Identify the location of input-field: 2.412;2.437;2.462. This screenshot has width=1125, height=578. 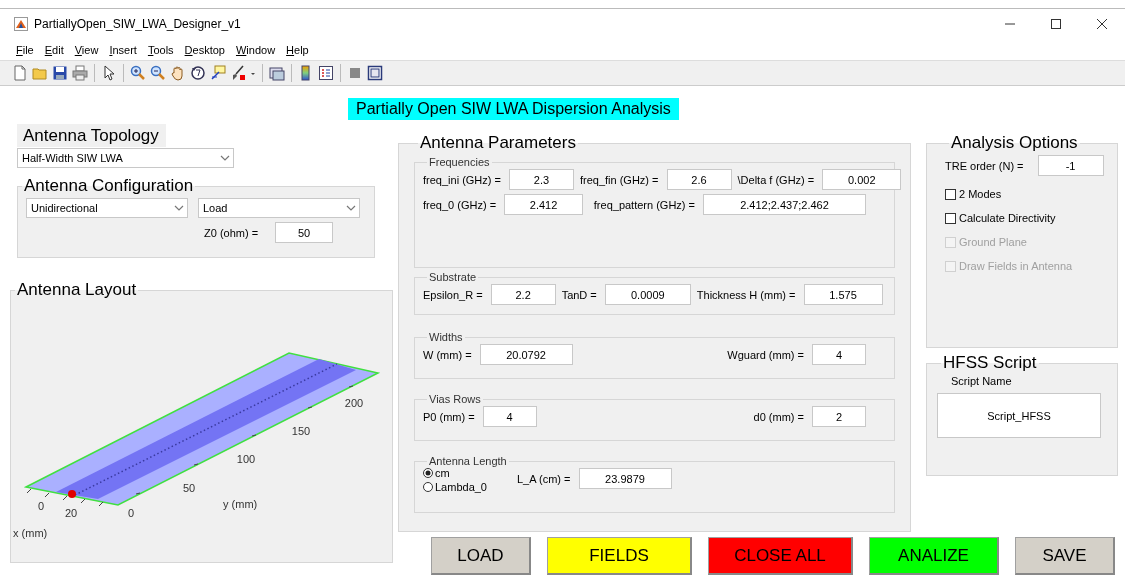
(784, 204).